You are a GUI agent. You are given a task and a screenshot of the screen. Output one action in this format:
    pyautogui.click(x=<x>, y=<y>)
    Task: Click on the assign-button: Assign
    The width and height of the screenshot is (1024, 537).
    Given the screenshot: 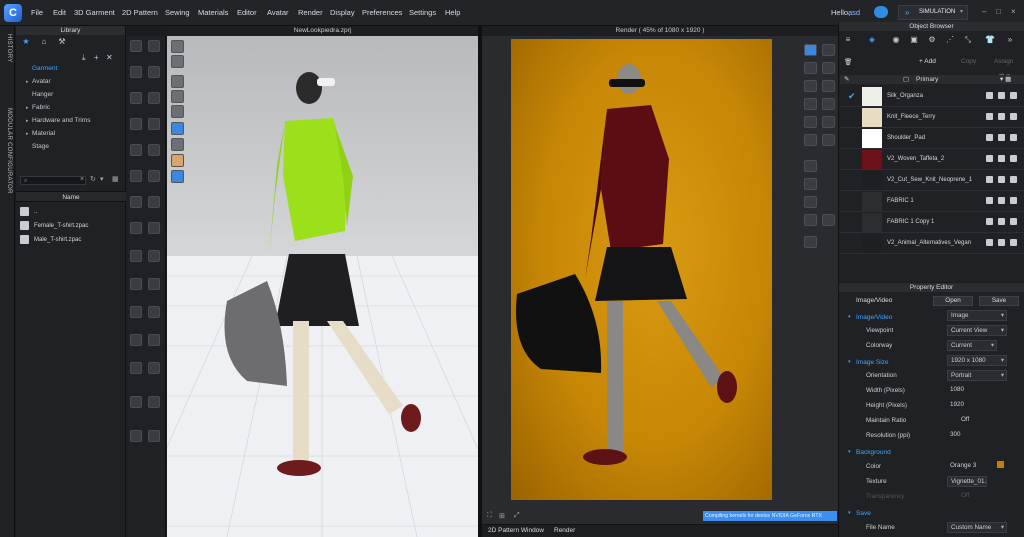 What is the action you would take?
    pyautogui.click(x=1004, y=61)
    